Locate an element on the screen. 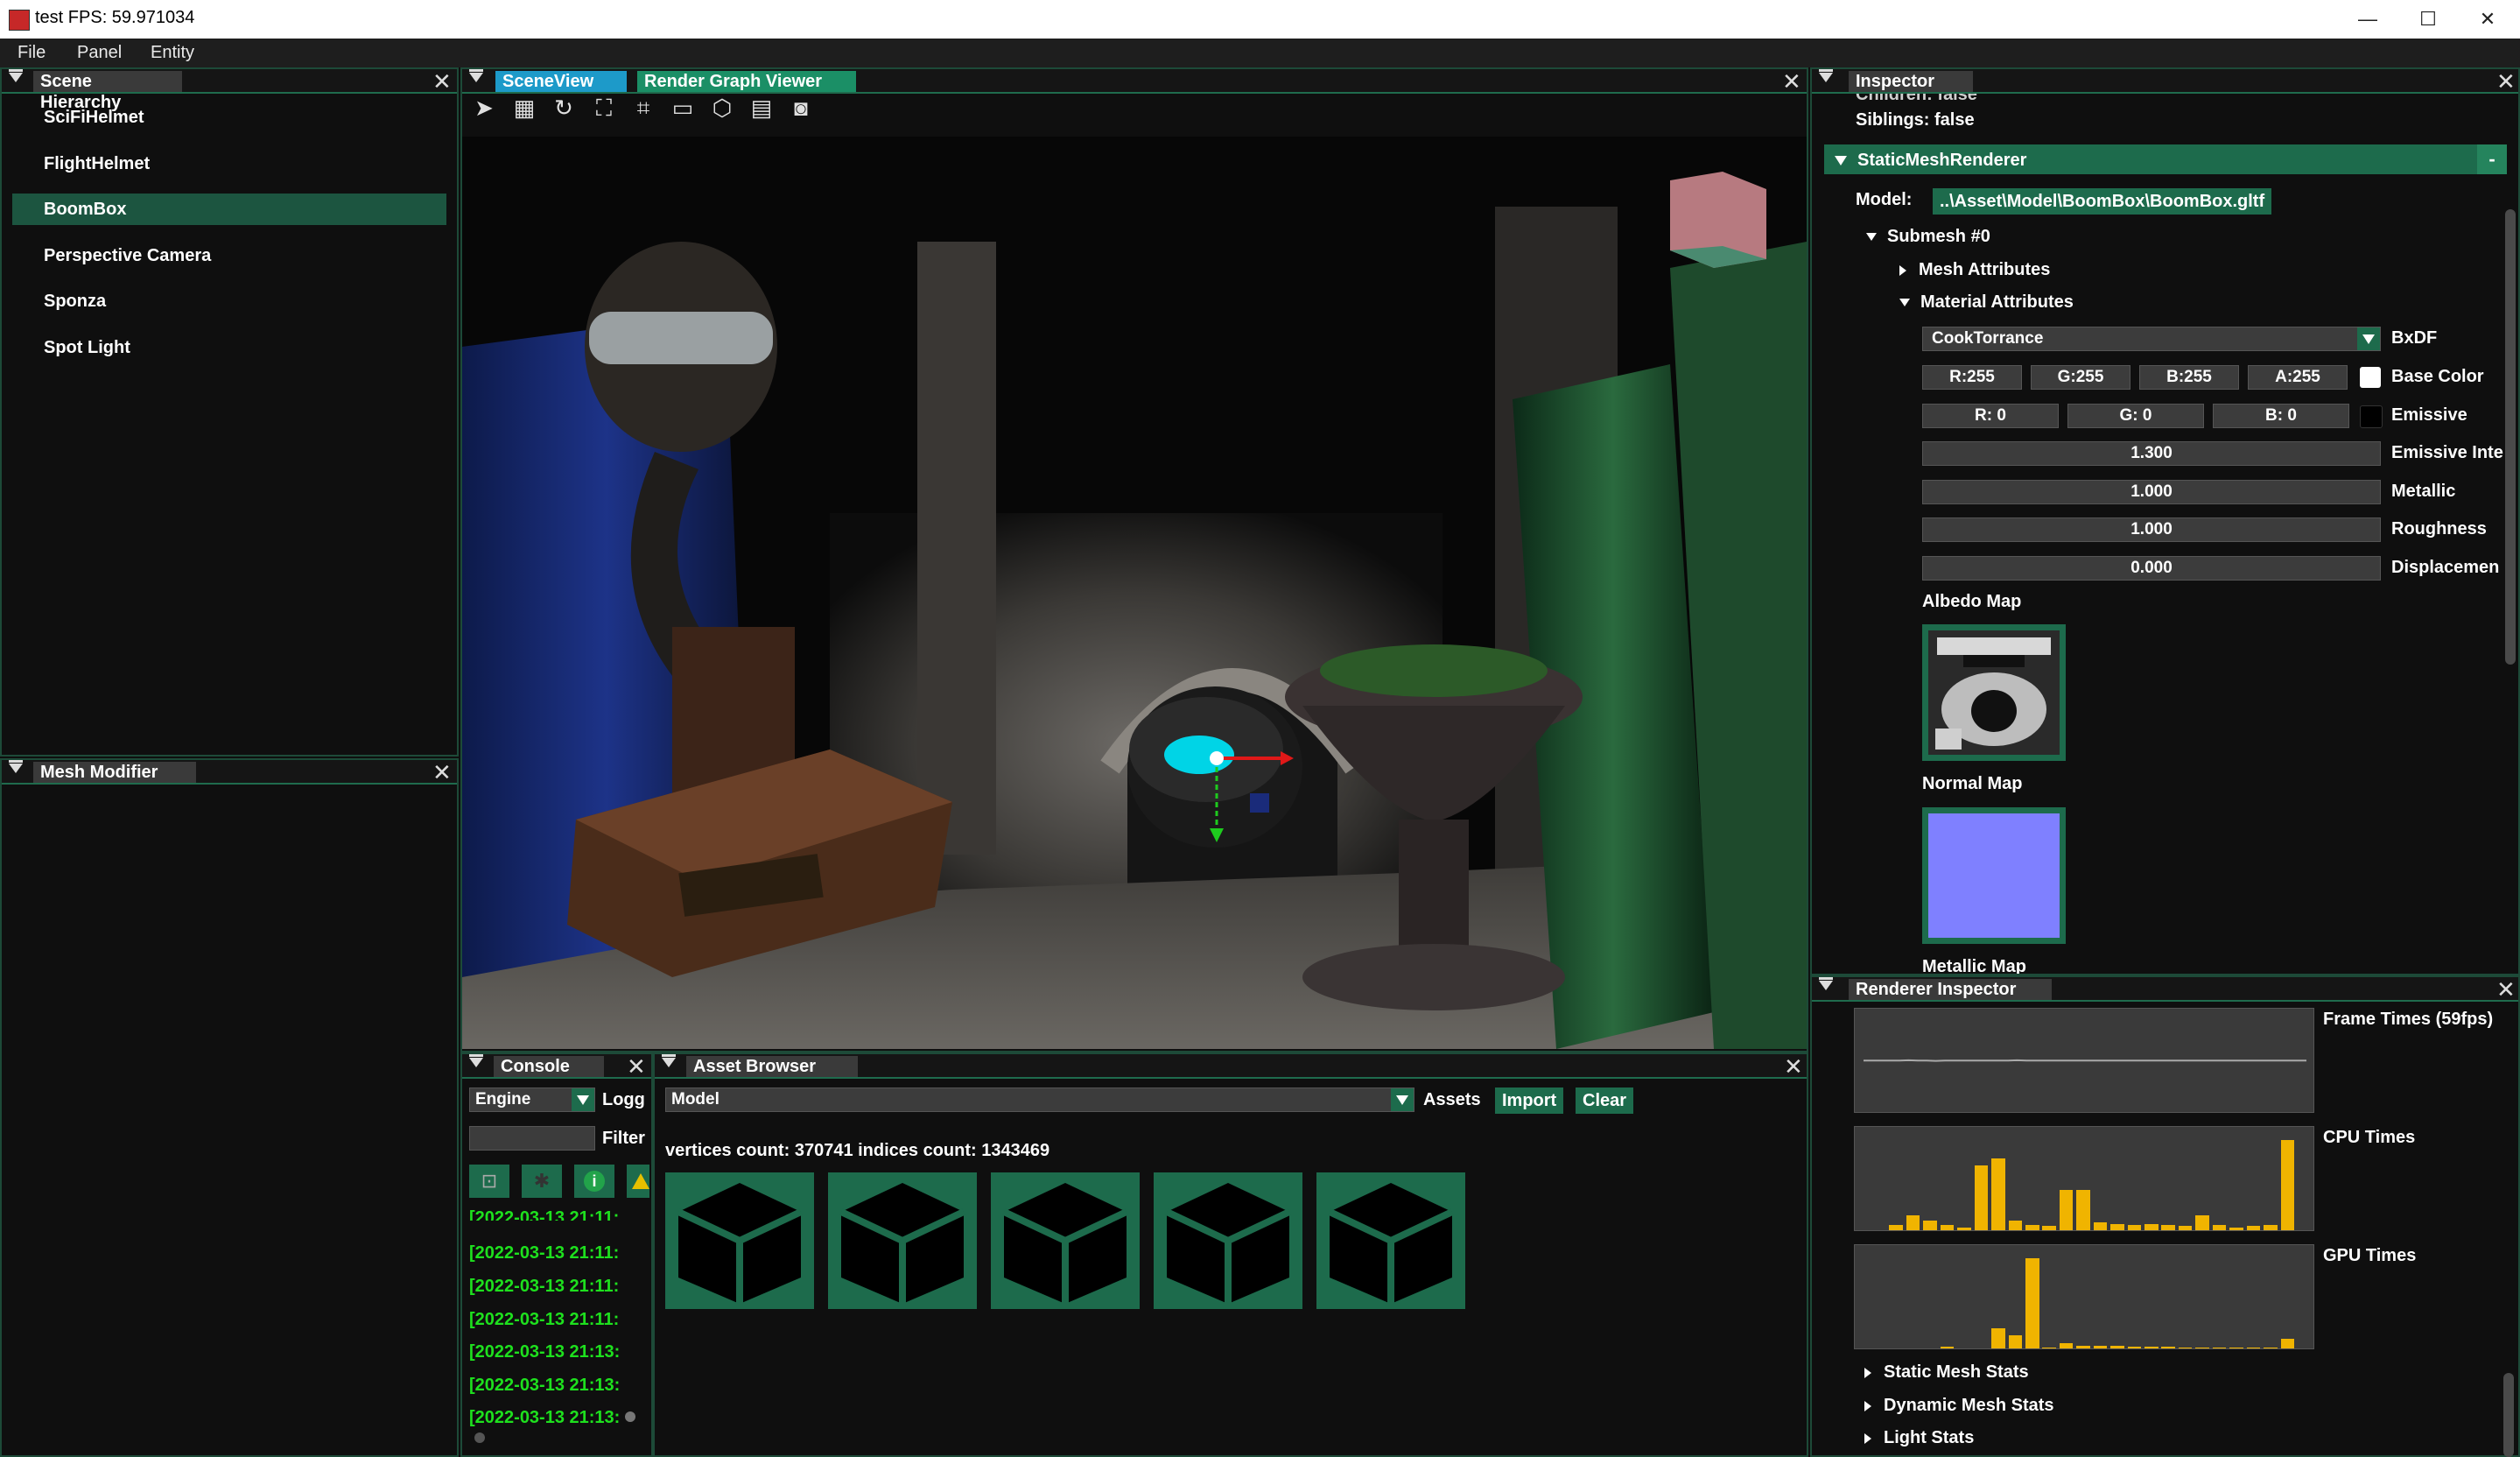 Image resolution: width=2520 pixels, height=1457 pixels. scale-icon: ⛶ is located at coordinates (604, 108).